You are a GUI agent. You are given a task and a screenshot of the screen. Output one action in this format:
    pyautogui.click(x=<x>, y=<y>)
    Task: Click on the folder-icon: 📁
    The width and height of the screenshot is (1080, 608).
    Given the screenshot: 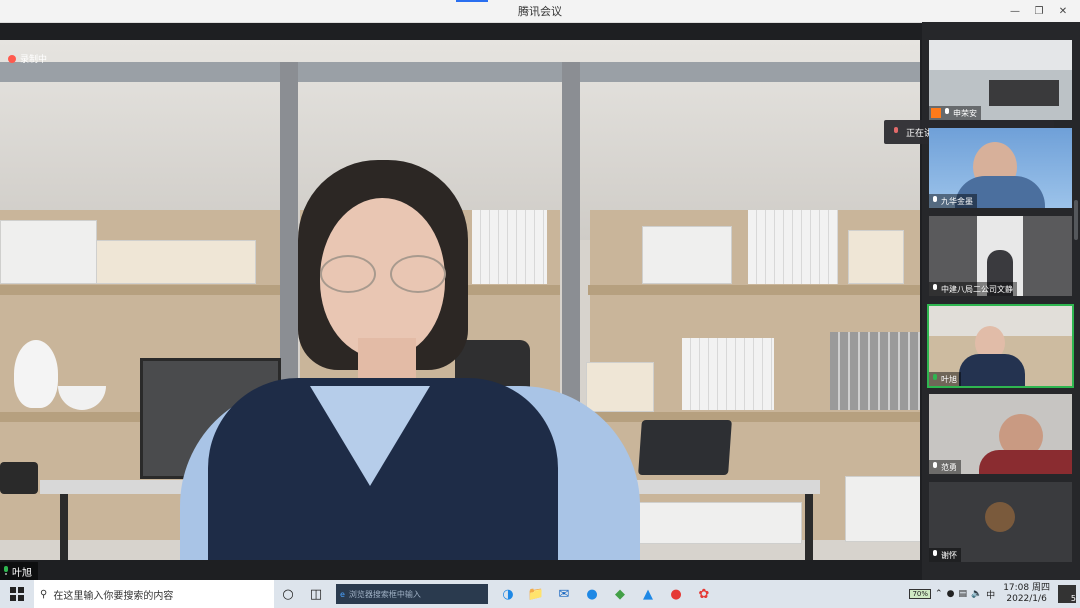 What is the action you would take?
    pyautogui.click(x=536, y=594)
    